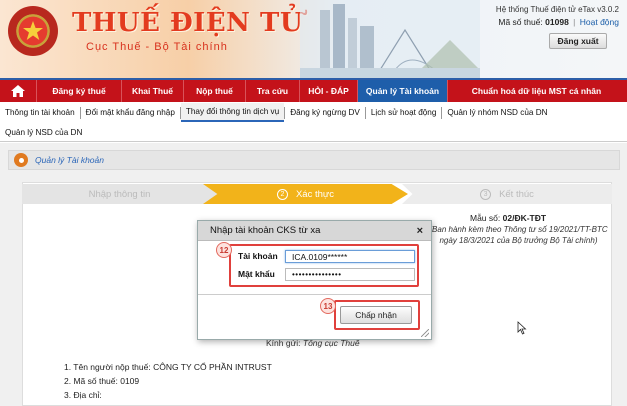  Describe the element at coordinates (328, 91) in the screenshot. I see `nav-hoi-dap: HỎI - ĐÁP` at that location.